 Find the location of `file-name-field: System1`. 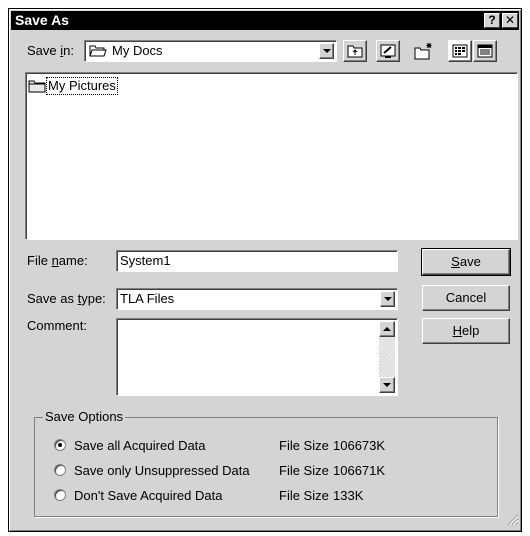

file-name-field: System1 is located at coordinates (257, 261).